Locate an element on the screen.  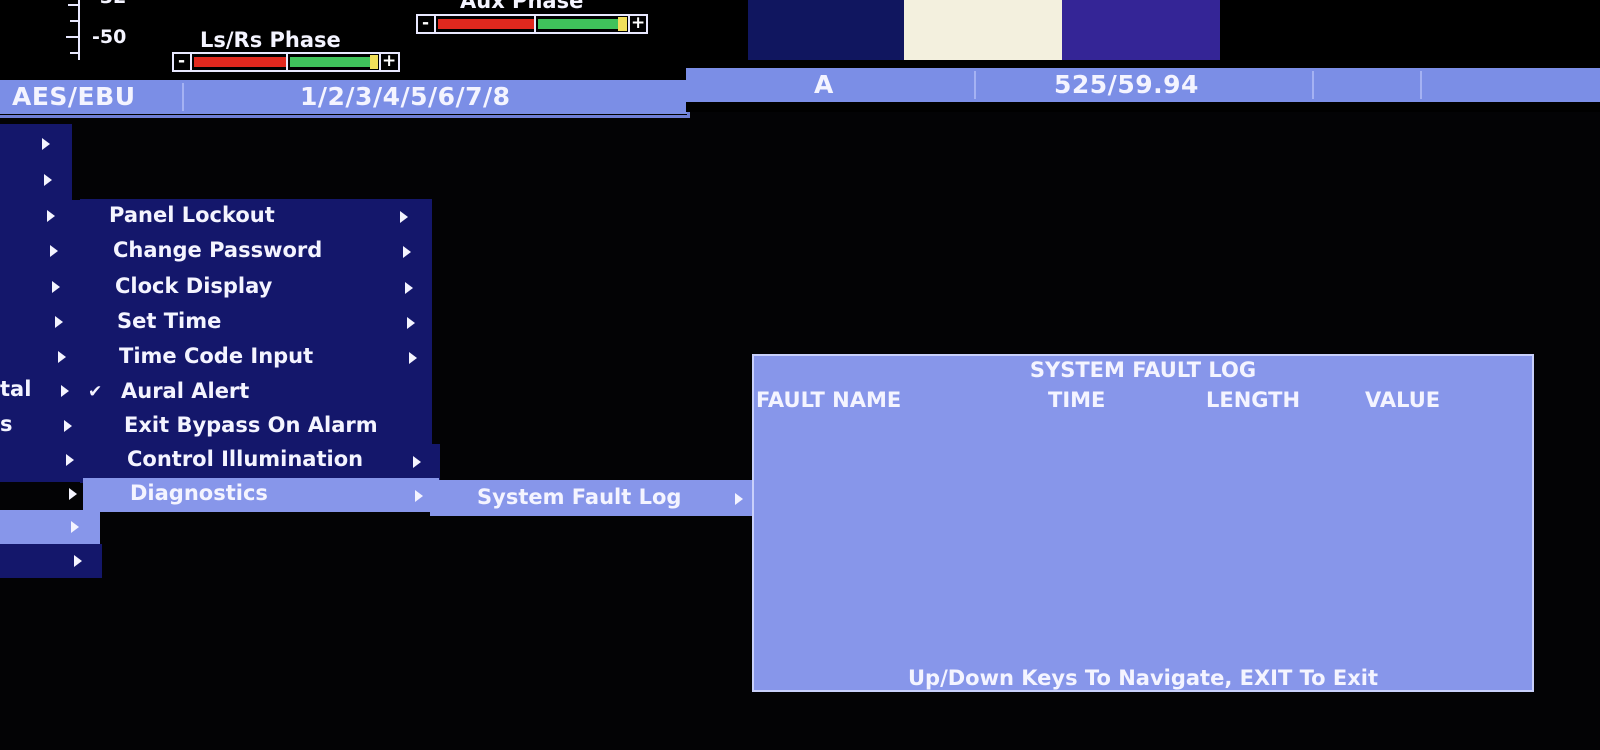
menu-item-control-illumination: Control Illumination is located at coordinates (245, 459).